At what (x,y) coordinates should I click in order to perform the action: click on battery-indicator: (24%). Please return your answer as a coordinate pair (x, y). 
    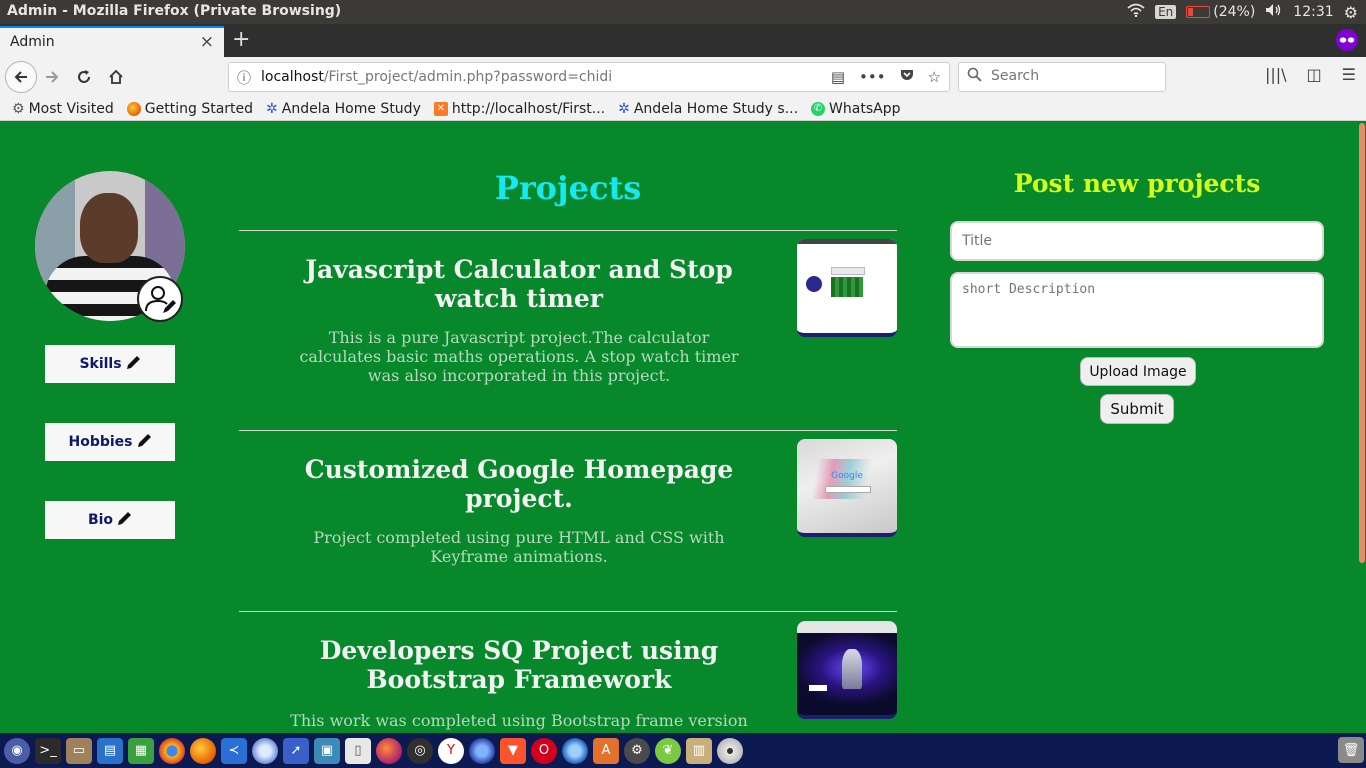
    Looking at the image, I should click on (1220, 12).